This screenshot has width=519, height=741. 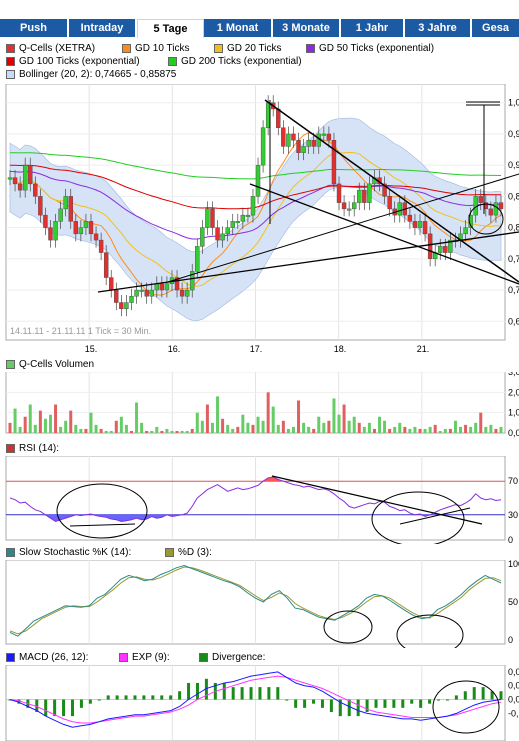 I want to click on price-x-ticks: 15. 16. 17. 18. 21., so click(x=257, y=349).